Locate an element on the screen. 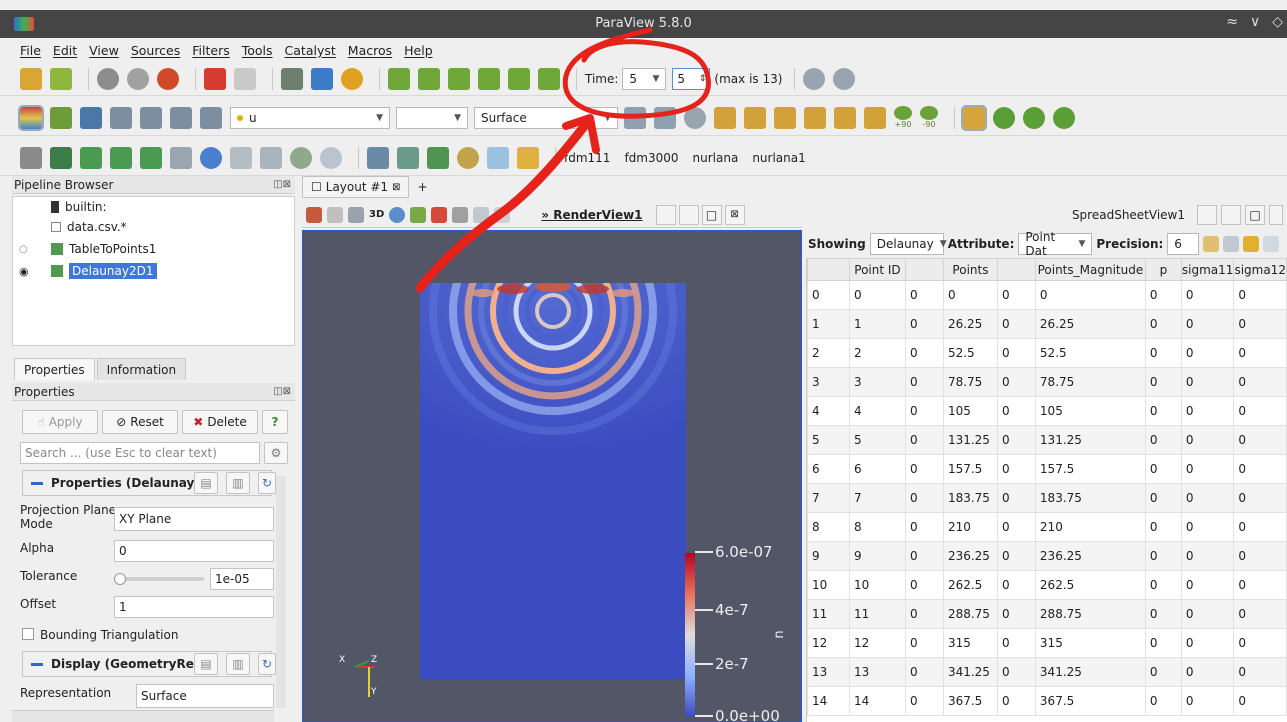 The height and width of the screenshot is (722, 1287). rescale-visible-icon is located at coordinates (151, 117).